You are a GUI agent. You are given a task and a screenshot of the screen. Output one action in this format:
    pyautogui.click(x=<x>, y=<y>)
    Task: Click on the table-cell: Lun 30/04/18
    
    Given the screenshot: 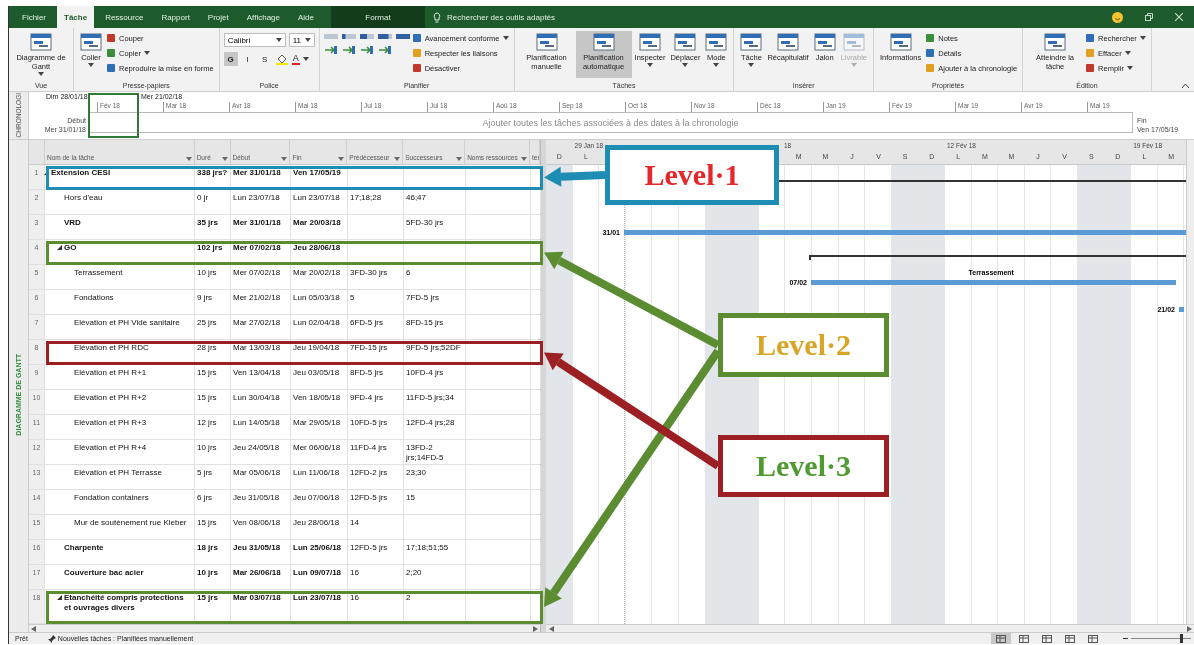 What is the action you would take?
    pyautogui.click(x=261, y=402)
    